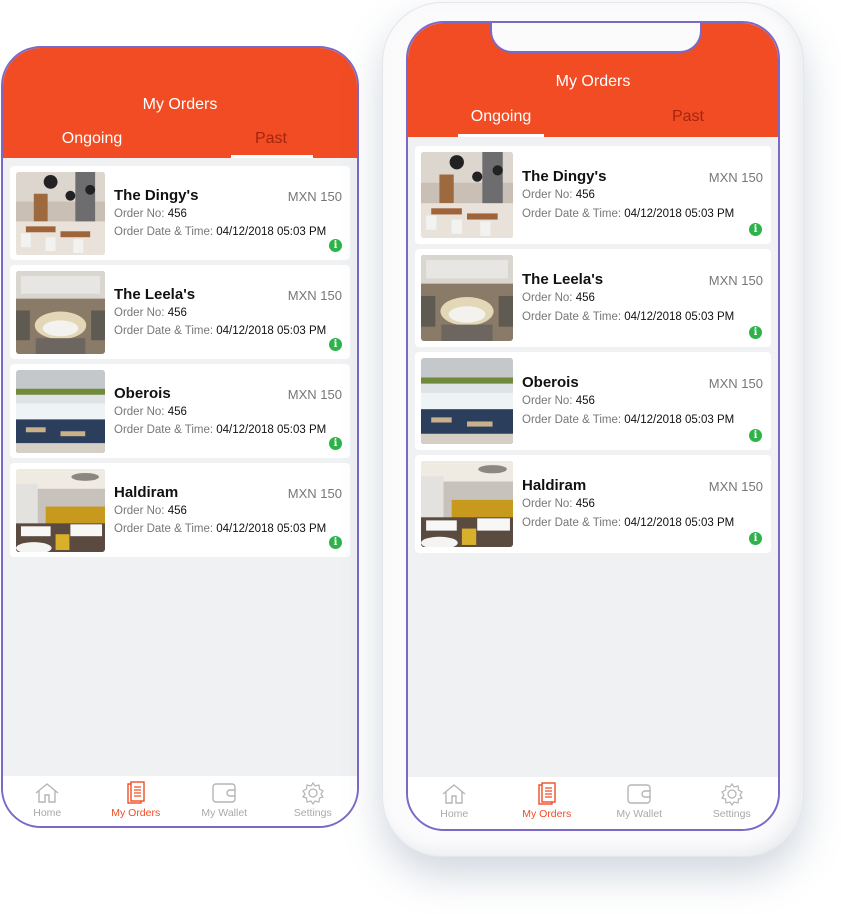 Image resolution: width=841 pixels, height=914 pixels. What do you see at coordinates (547, 814) in the screenshot?
I see `tabbar-label: My Orders` at bounding box center [547, 814].